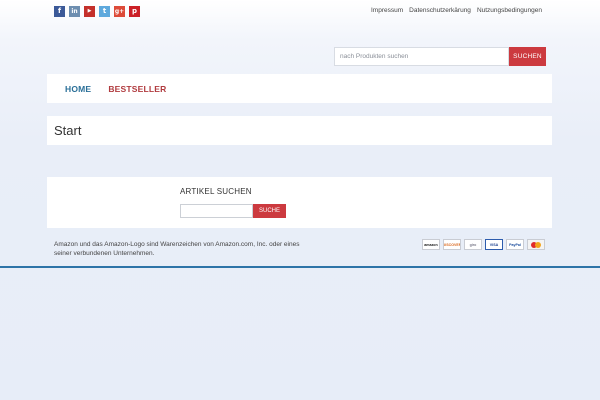  I want to click on payment-methods: amazon DISCOVER giro VISA PayPal, so click(483, 244).